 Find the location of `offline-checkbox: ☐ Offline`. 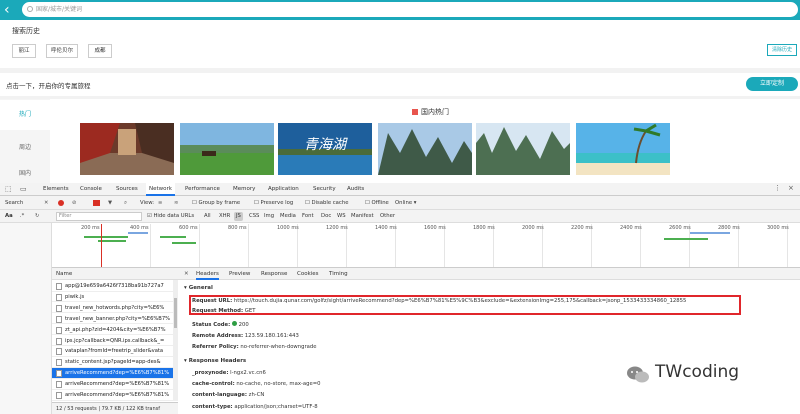

offline-checkbox: ☐ Offline is located at coordinates (377, 203).